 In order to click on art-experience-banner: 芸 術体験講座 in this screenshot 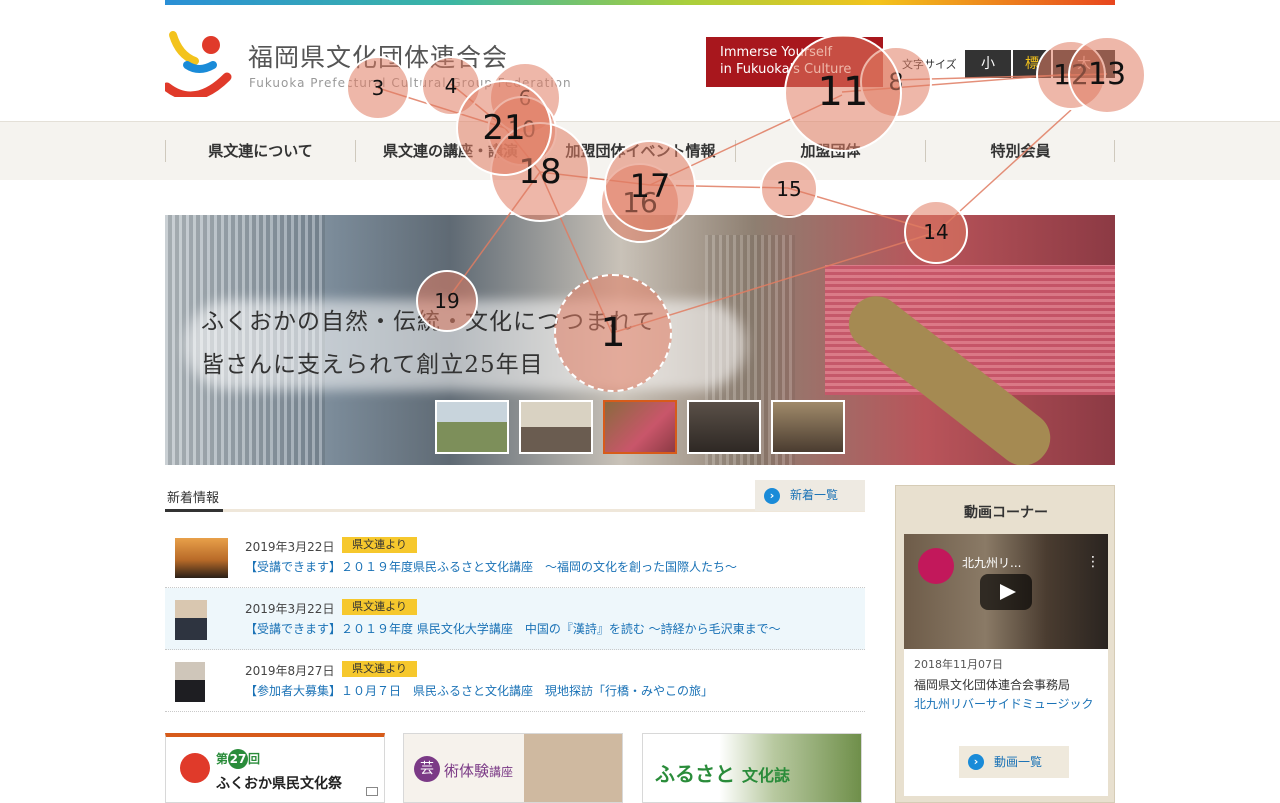, I will do `click(513, 768)`.